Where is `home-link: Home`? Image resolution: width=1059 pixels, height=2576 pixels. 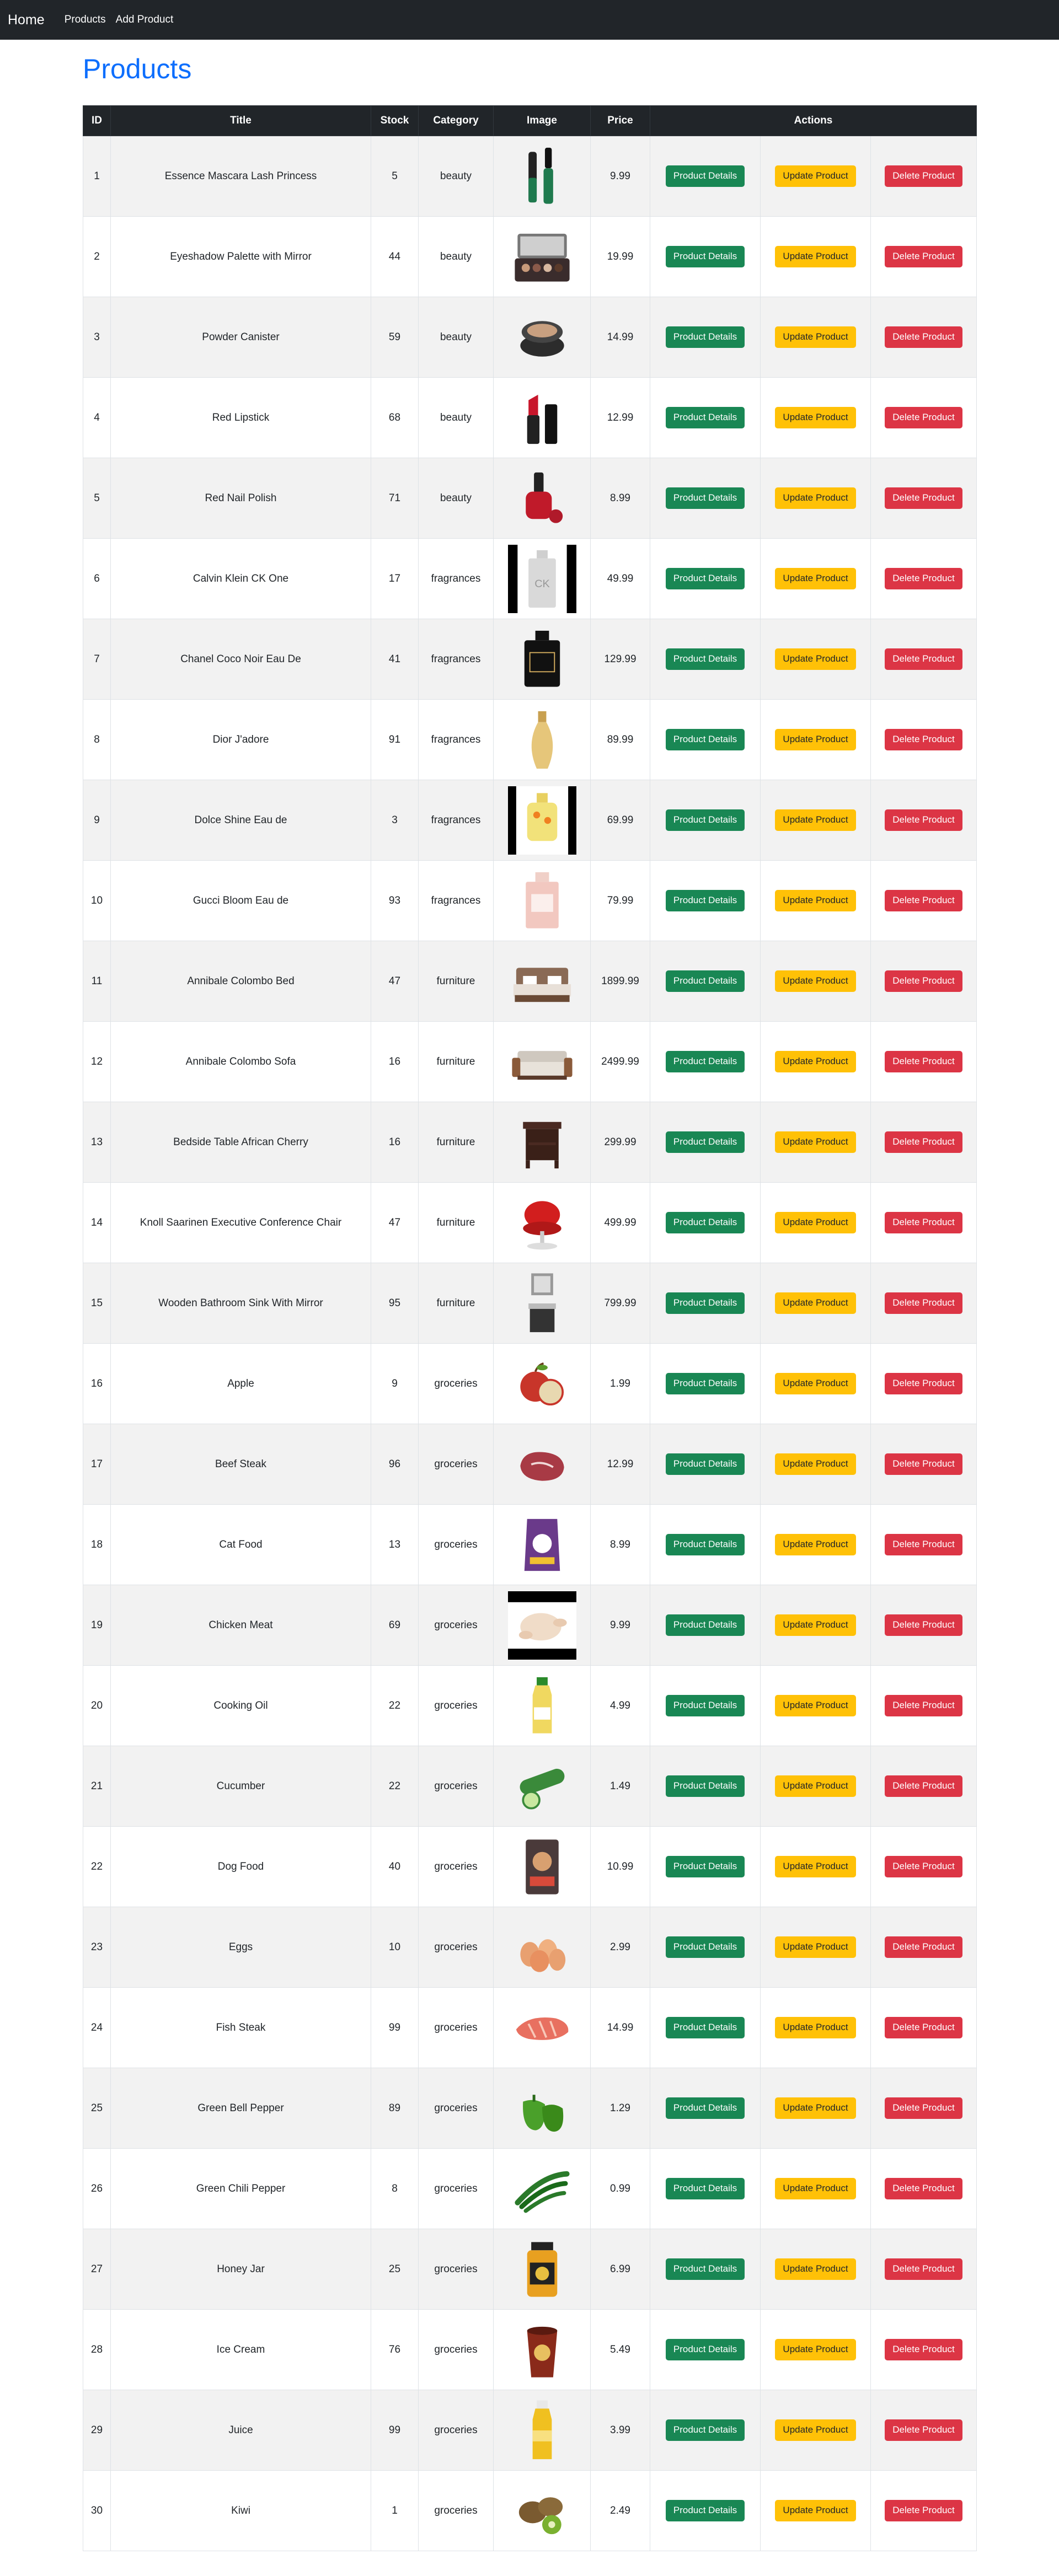 home-link: Home is located at coordinates (26, 20).